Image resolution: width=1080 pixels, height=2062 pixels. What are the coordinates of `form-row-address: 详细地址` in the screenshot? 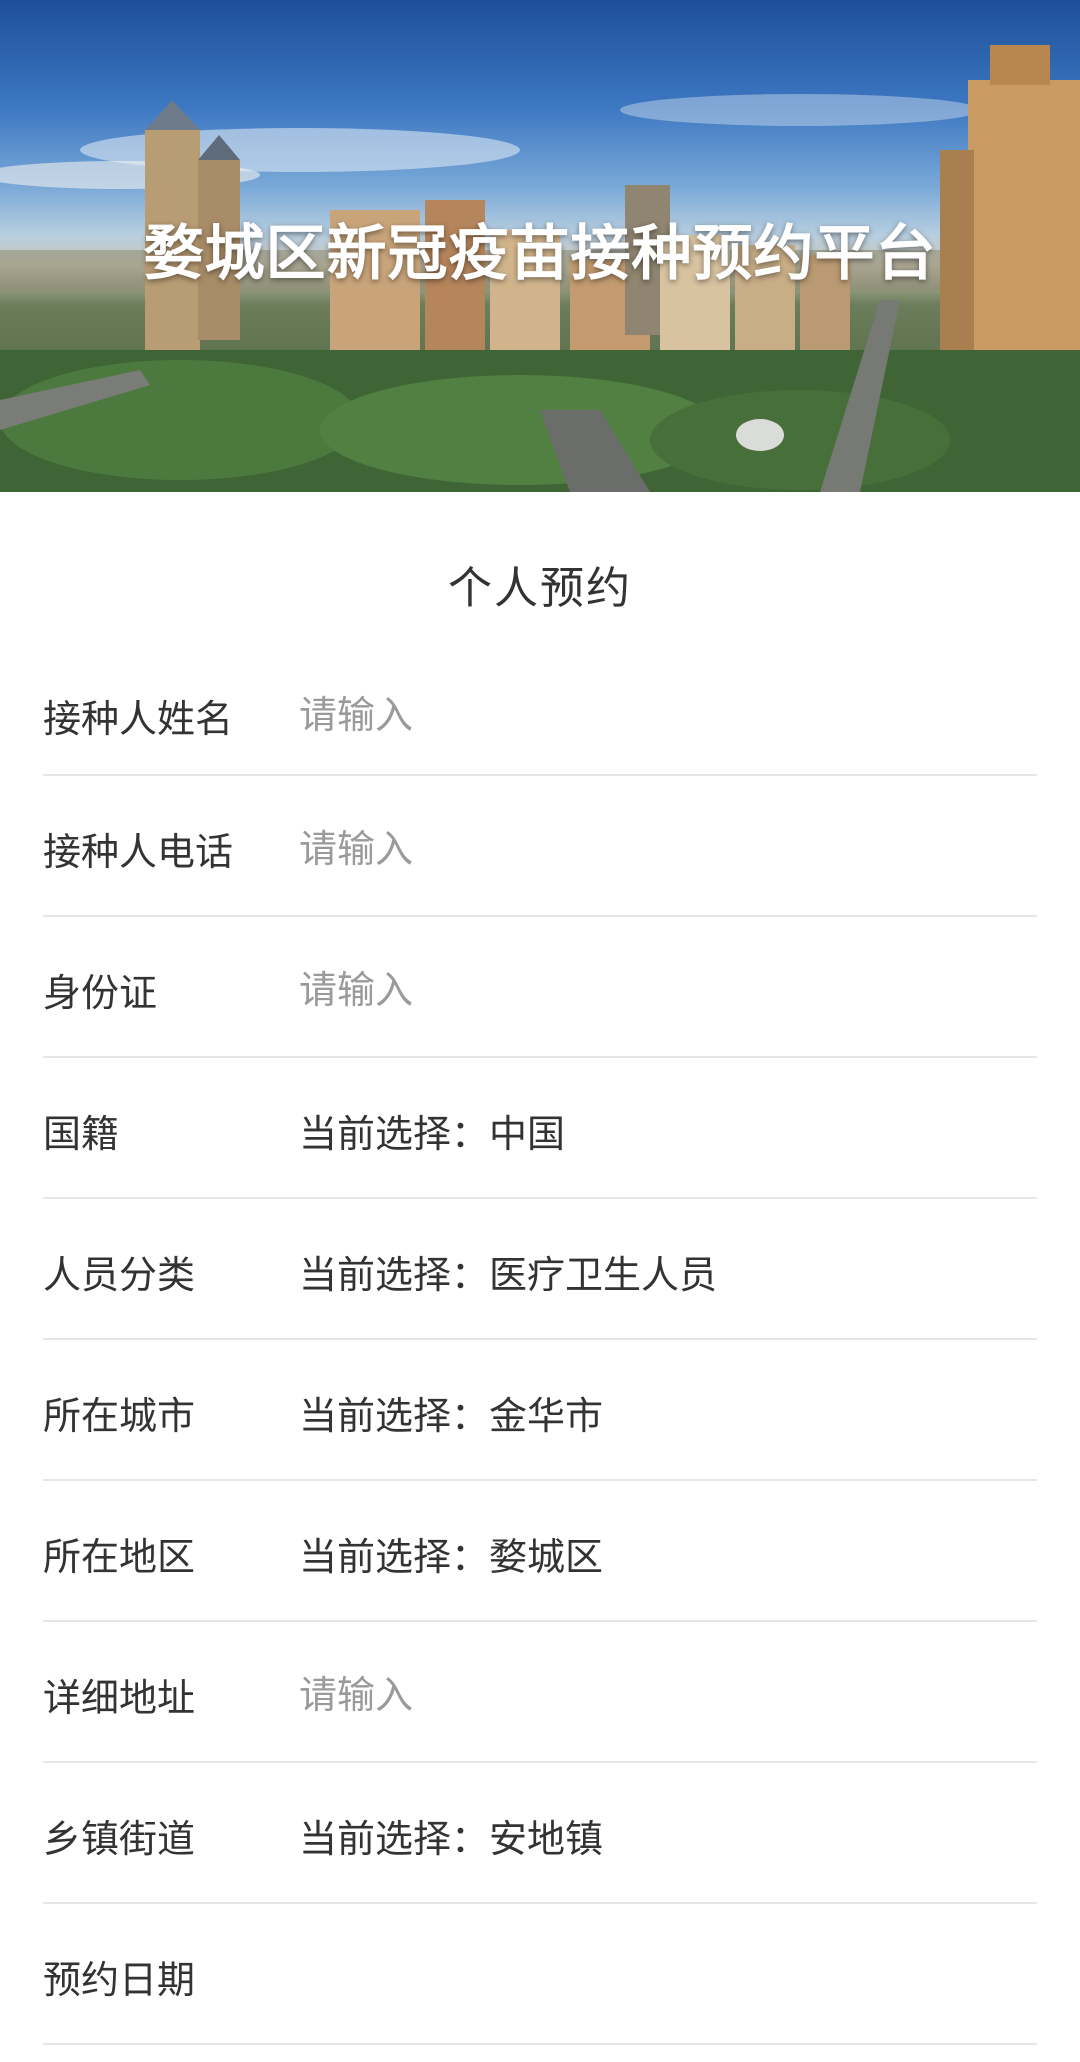 It's located at (540, 1692).